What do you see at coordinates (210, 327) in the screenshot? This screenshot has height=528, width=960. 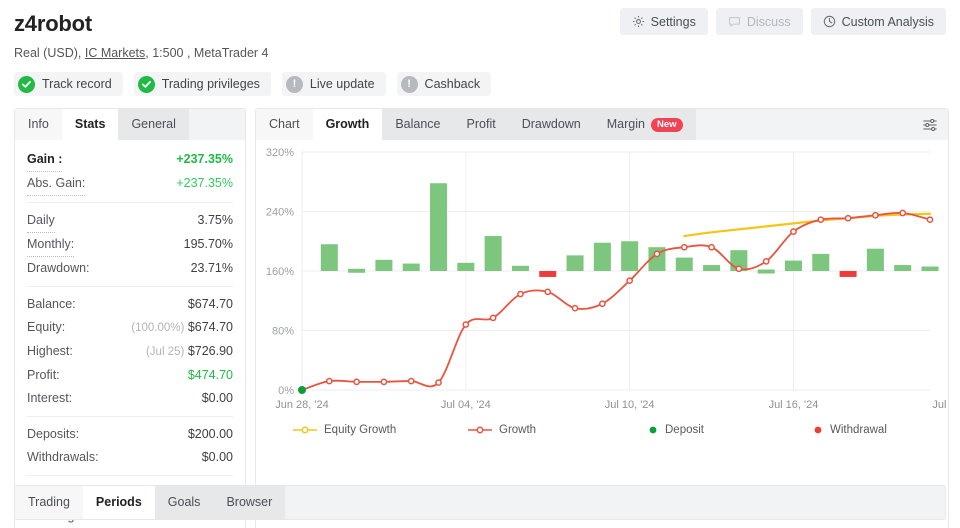 I see `equity-amount: $674.70` at bounding box center [210, 327].